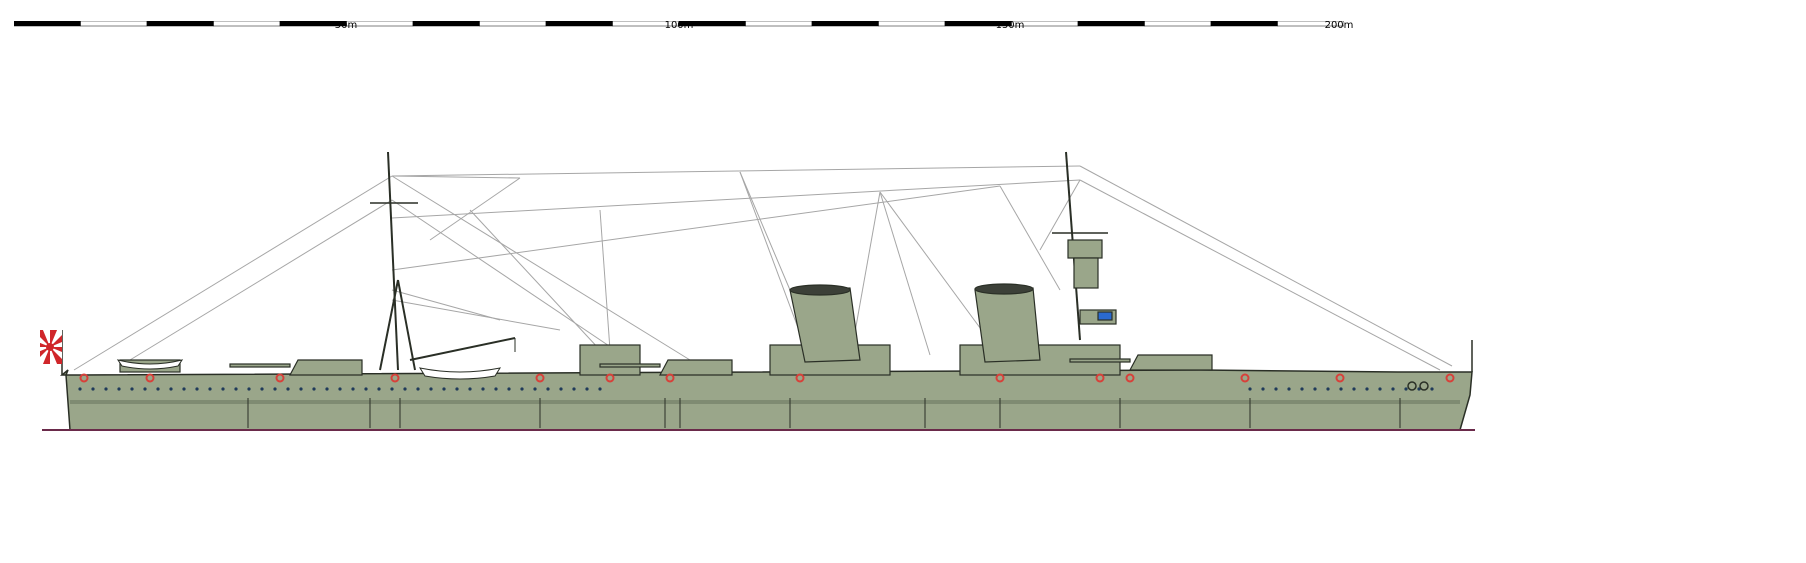 Image resolution: width=1806 pixels, height=563 pixels. What do you see at coordinates (915, 323) in the screenshot?
I see `funnels` at bounding box center [915, 323].